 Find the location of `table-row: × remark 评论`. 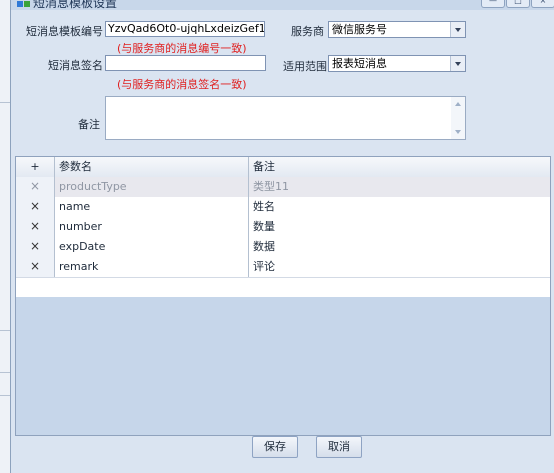

table-row: × remark 评论 is located at coordinates (283, 267).